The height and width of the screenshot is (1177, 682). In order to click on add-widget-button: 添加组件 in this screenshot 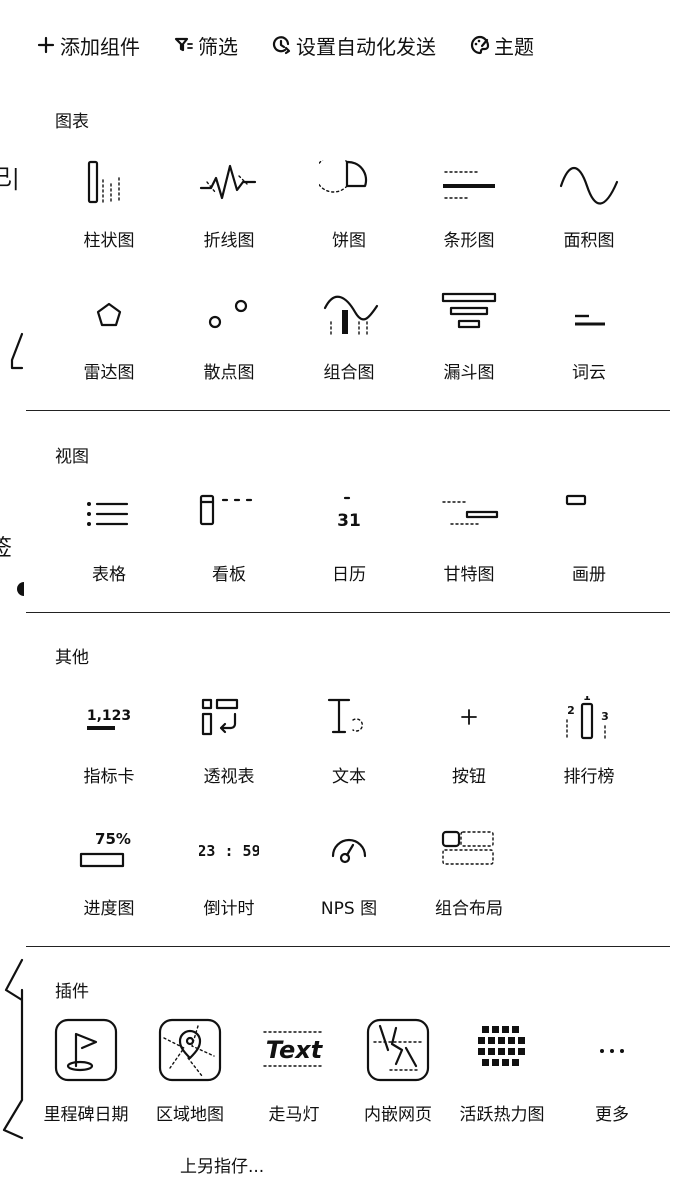, I will do `click(88, 45)`.